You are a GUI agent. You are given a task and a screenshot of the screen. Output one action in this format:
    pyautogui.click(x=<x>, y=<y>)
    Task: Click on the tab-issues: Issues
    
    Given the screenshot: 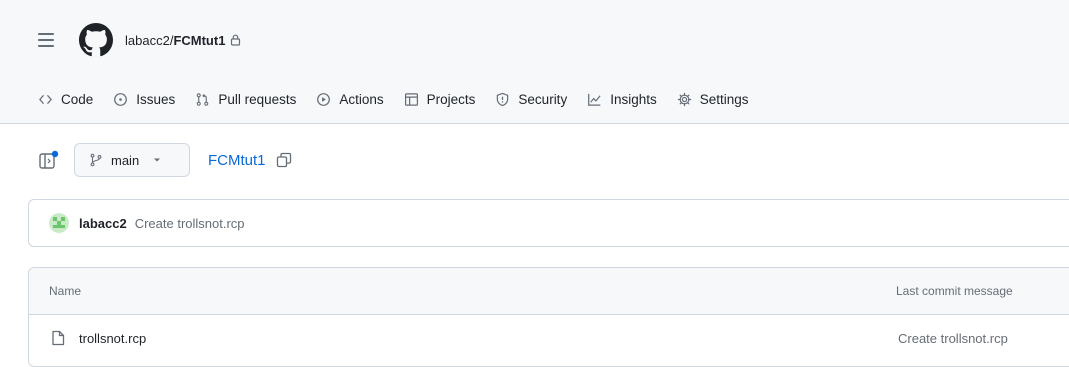 What is the action you would take?
    pyautogui.click(x=144, y=99)
    